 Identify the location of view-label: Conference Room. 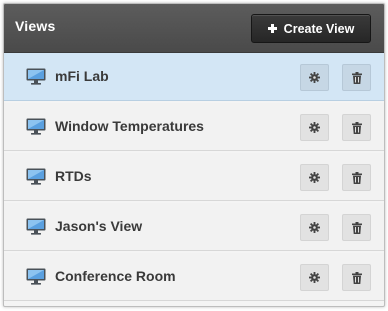
(115, 276).